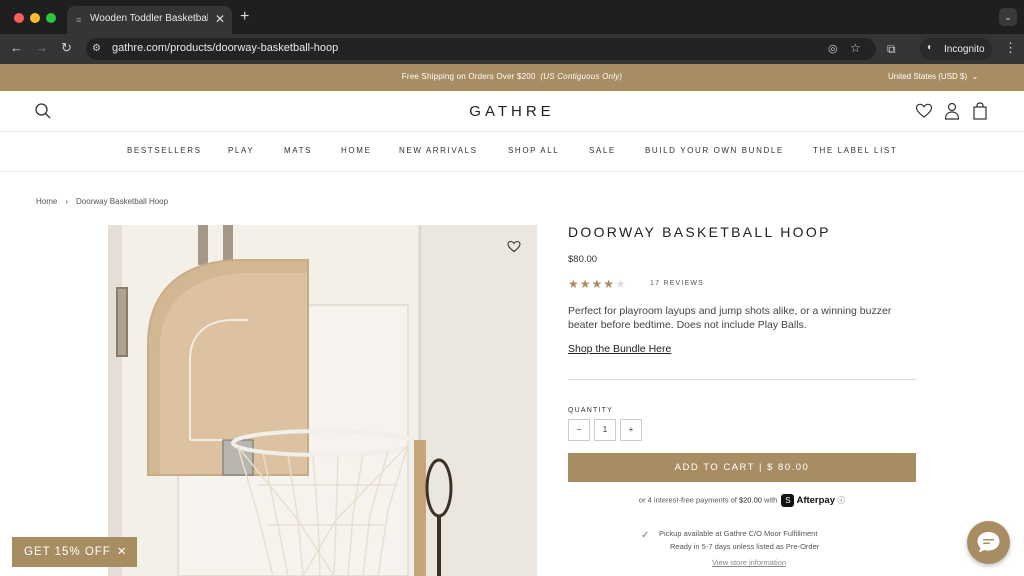  Describe the element at coordinates (855, 48) in the screenshot. I see `bookmark-star-icon: ☆` at that location.